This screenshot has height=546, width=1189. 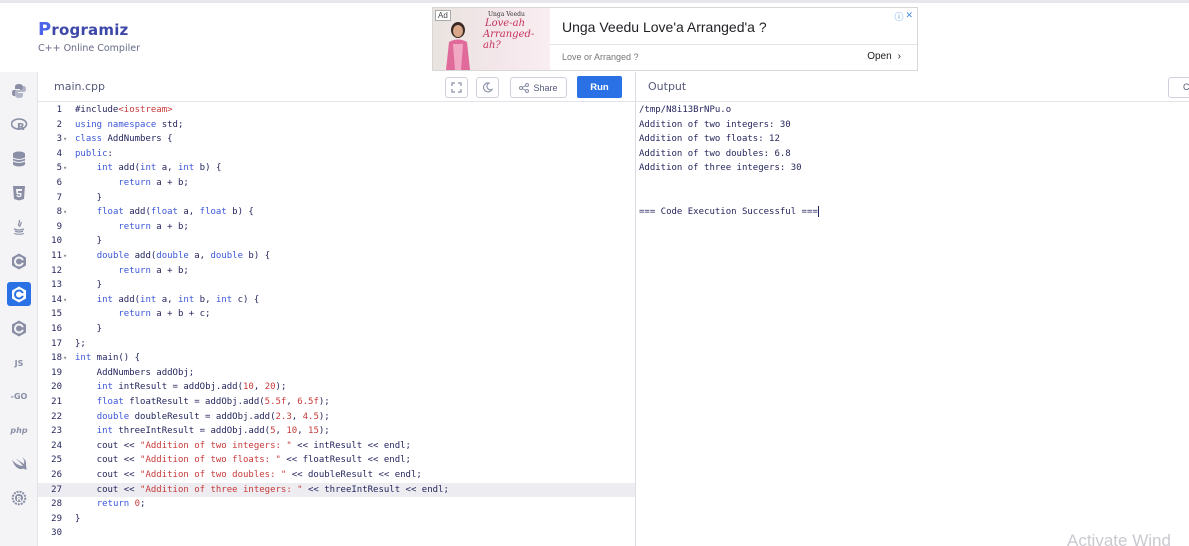 I want to click on ad-info-controls: ⓘ ✕, so click(x=903, y=16).